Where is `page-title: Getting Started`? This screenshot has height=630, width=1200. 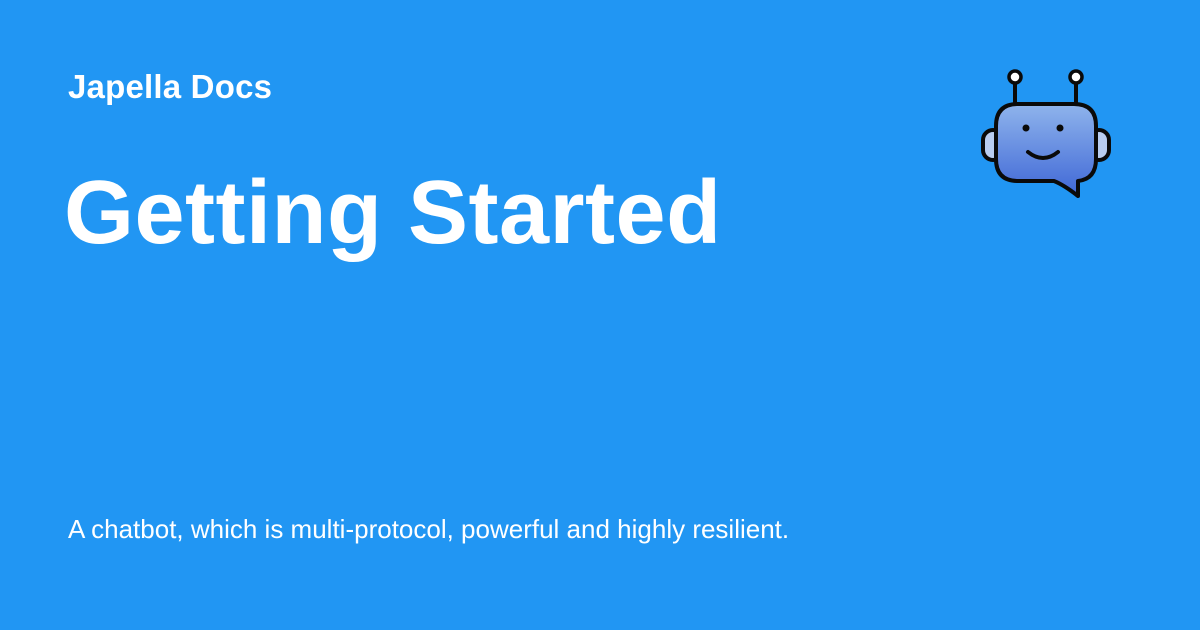 page-title: Getting Started is located at coordinates (393, 213).